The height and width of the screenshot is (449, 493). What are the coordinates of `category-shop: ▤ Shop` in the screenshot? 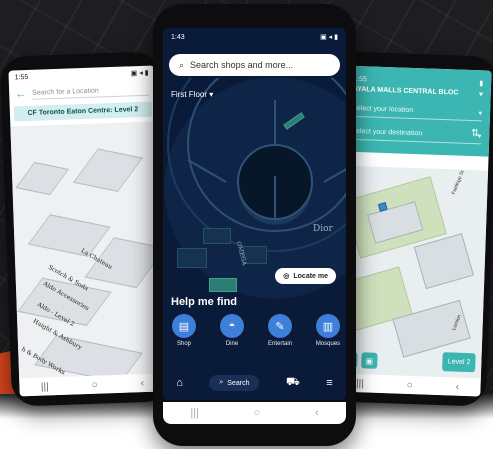 It's located at (184, 330).